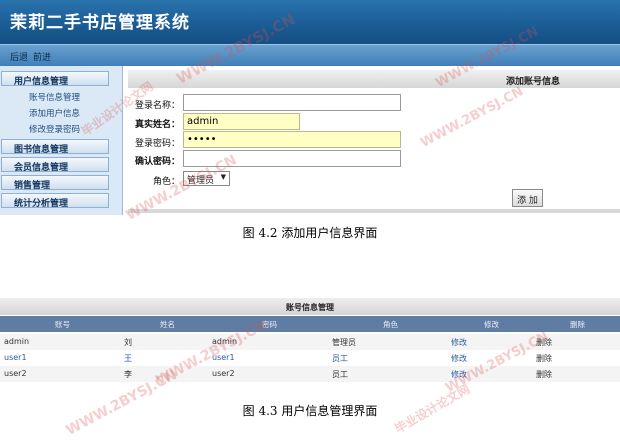 The width and height of the screenshot is (620, 440). Describe the element at coordinates (390, 324) in the screenshot. I see `col-role: 角色` at that location.